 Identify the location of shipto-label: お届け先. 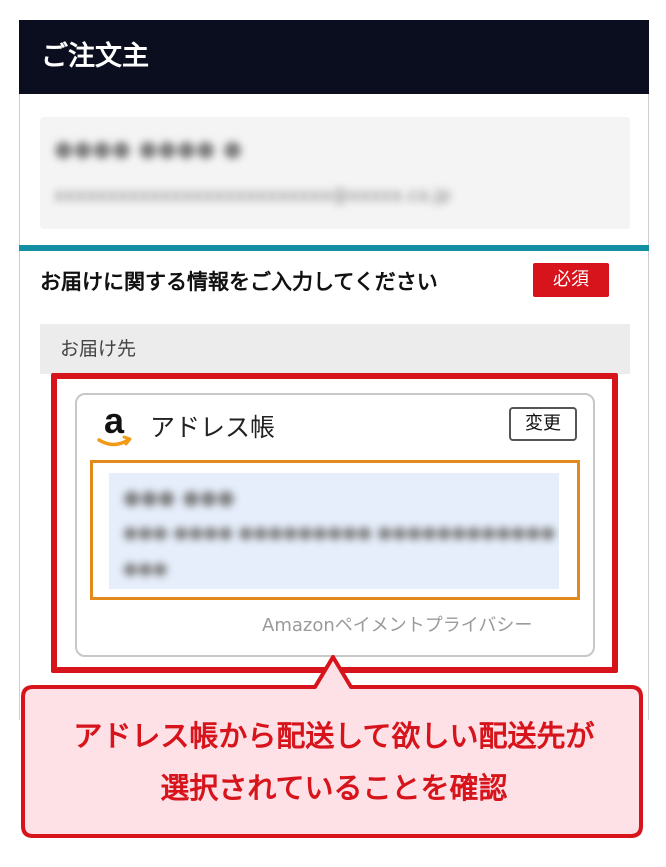
(98, 349).